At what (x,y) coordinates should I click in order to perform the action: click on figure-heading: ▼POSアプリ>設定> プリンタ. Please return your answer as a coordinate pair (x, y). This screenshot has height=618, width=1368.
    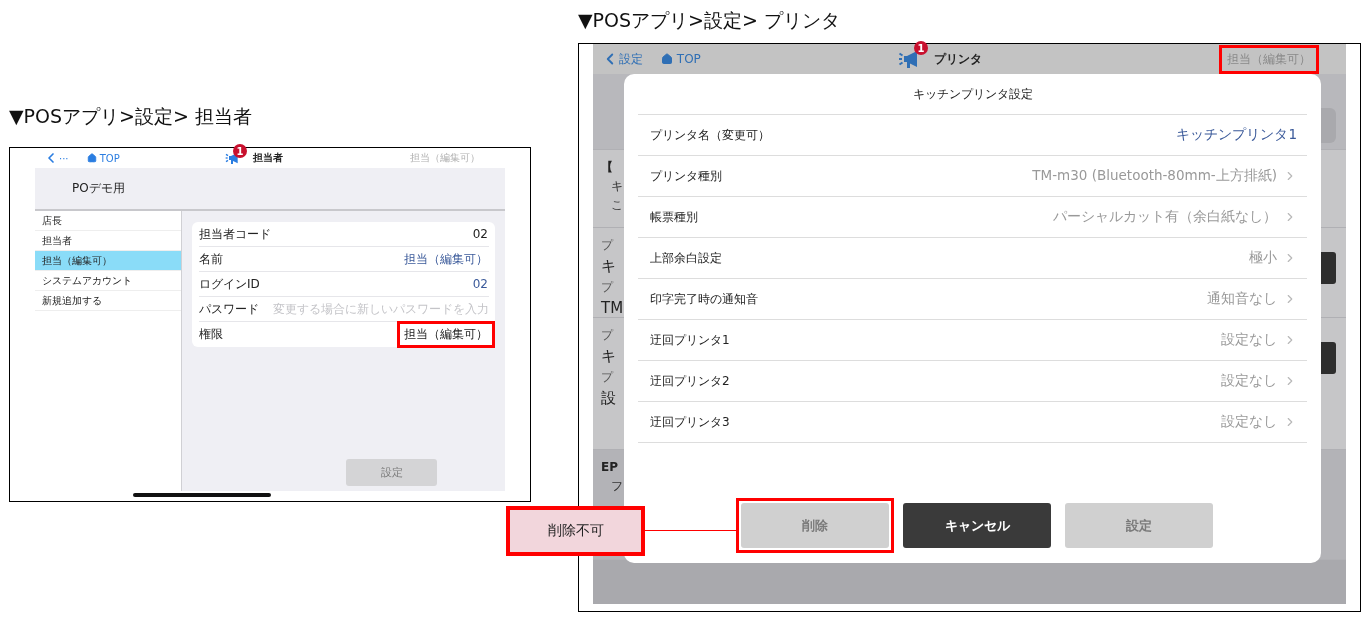
    Looking at the image, I should click on (709, 20).